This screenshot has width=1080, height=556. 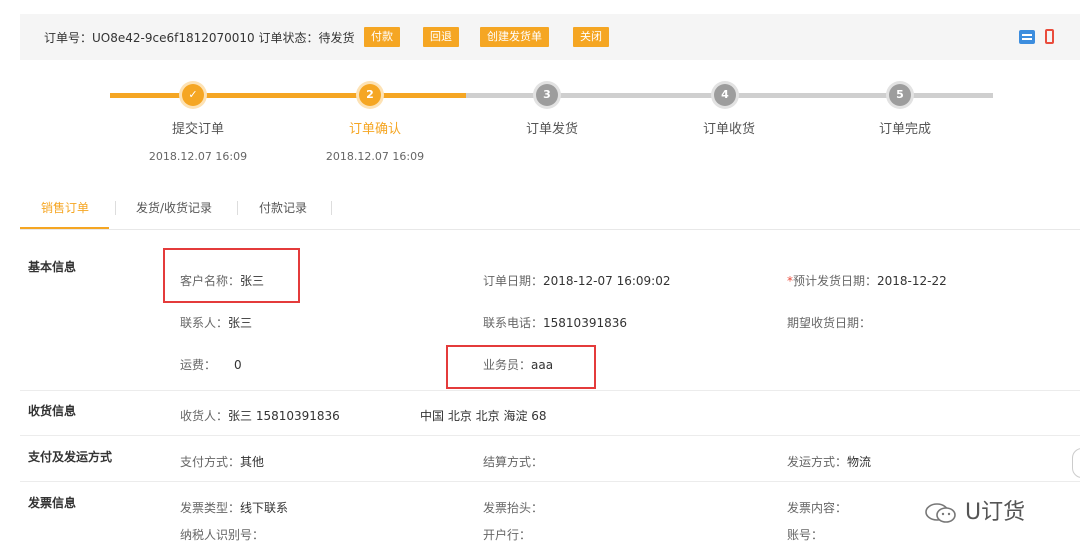 What do you see at coordinates (65, 207) in the screenshot?
I see `tab-sales-order: 销售订单` at bounding box center [65, 207].